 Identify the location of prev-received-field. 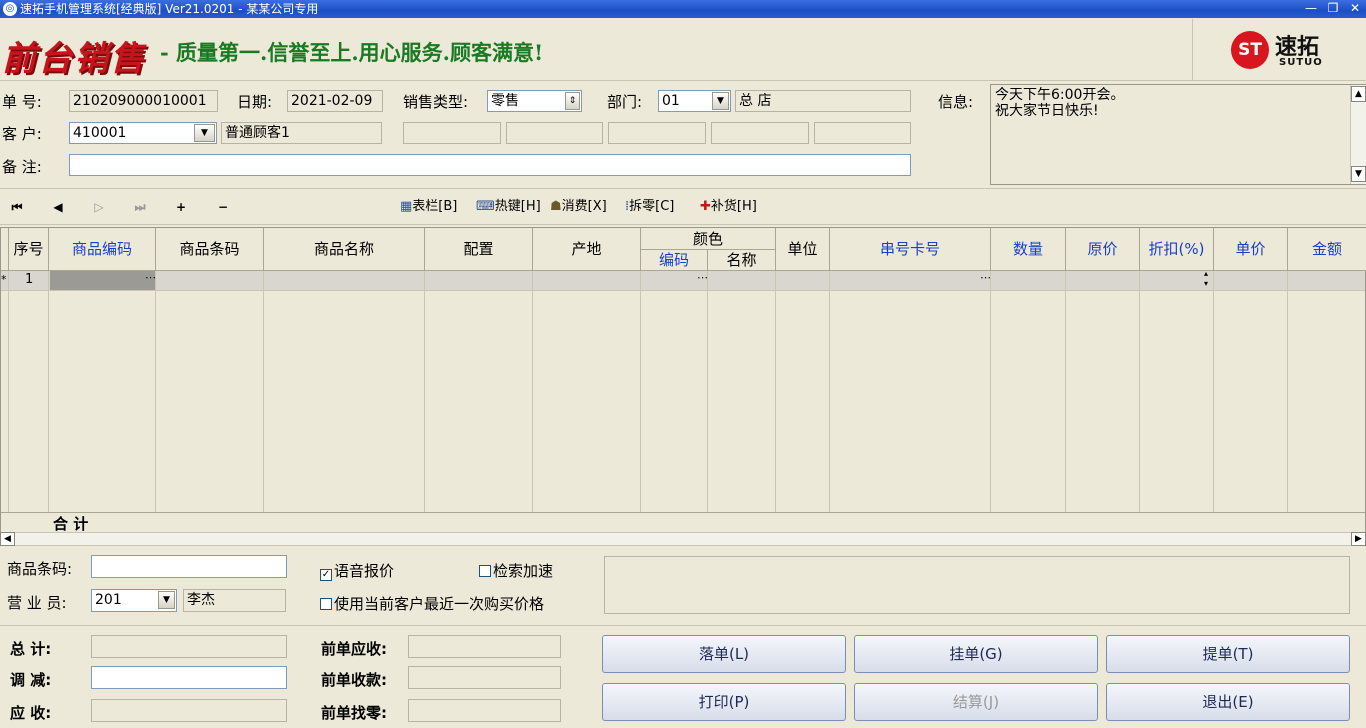
(484, 677).